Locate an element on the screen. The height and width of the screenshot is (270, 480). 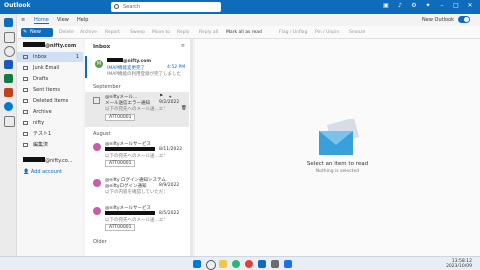
app-rail is located at coordinates (8, 135).